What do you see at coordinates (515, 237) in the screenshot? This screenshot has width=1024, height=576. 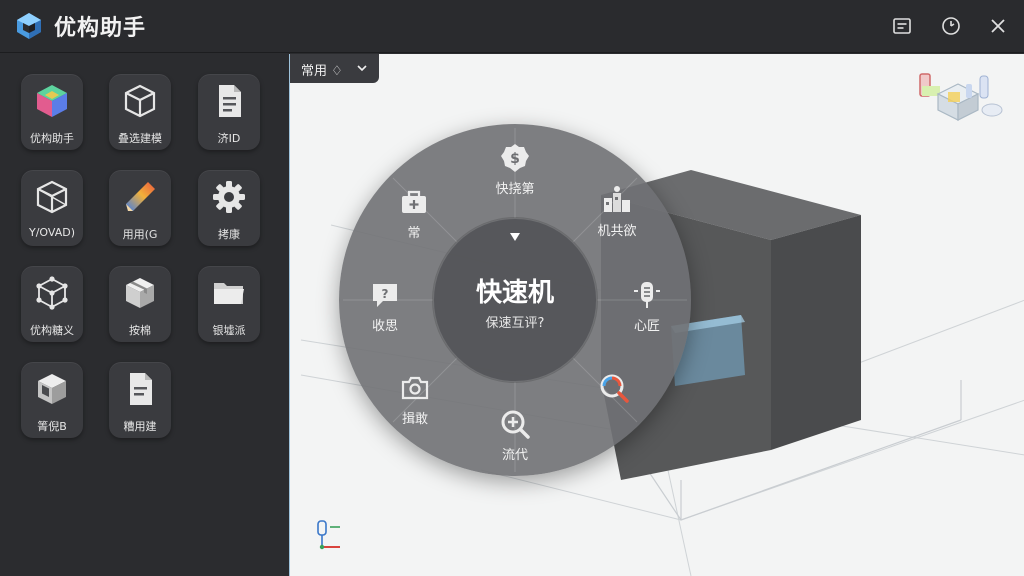 I see `caret-down-icon` at bounding box center [515, 237].